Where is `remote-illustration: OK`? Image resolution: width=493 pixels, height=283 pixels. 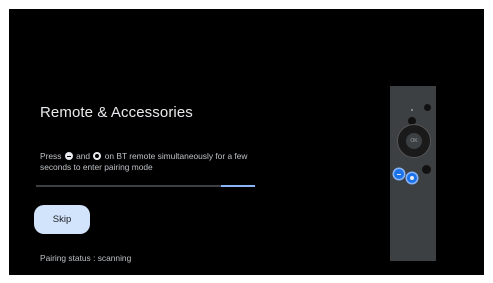 remote-illustration: OK is located at coordinates (413, 173).